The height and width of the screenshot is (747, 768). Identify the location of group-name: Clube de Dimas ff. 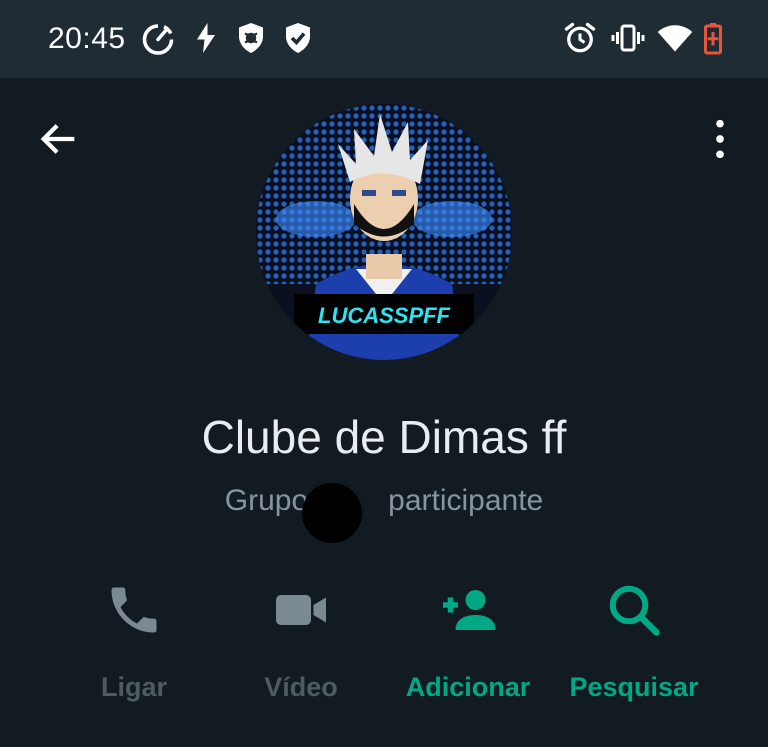
(384, 437).